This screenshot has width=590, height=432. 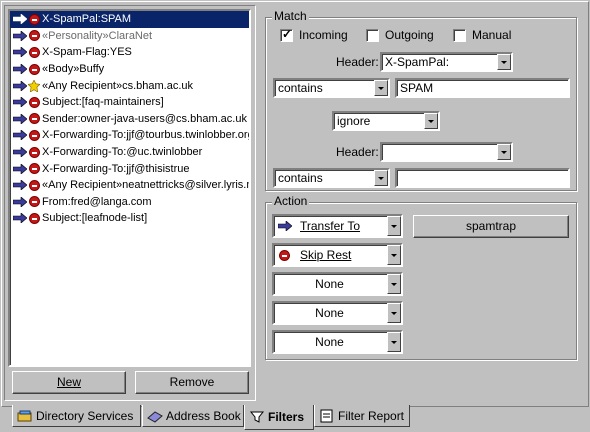 I want to click on outgoing-checkbox-row: Outgoing, so click(x=400, y=35).